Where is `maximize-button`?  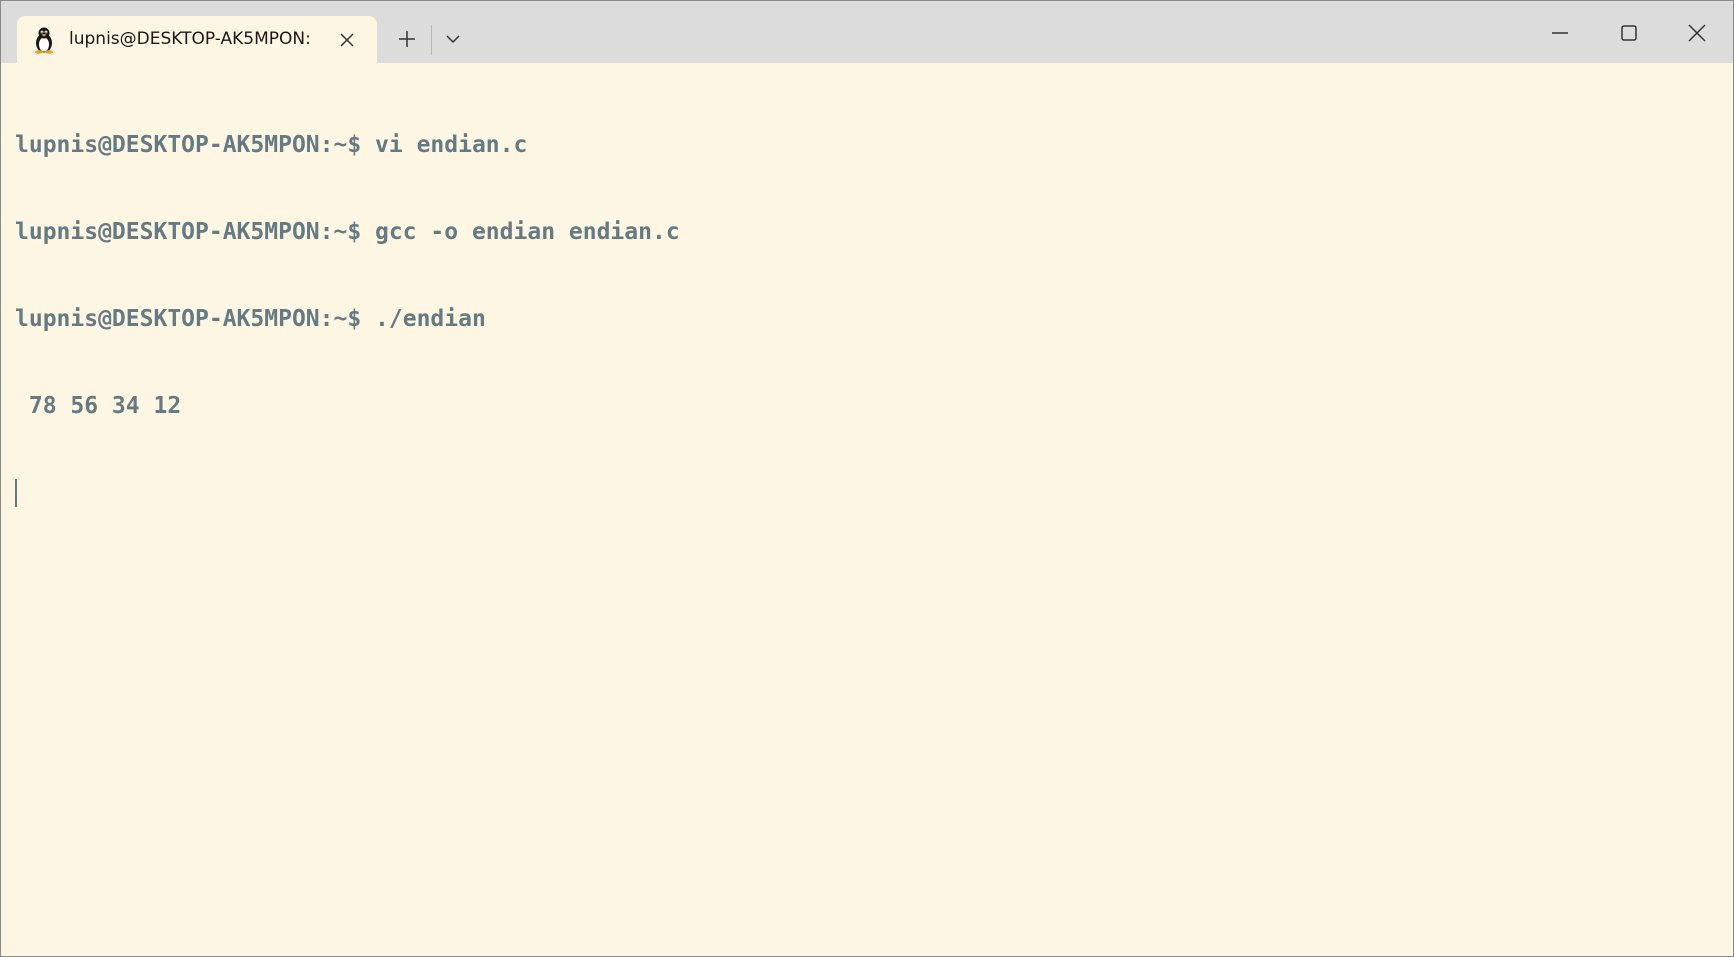 maximize-button is located at coordinates (1629, 33).